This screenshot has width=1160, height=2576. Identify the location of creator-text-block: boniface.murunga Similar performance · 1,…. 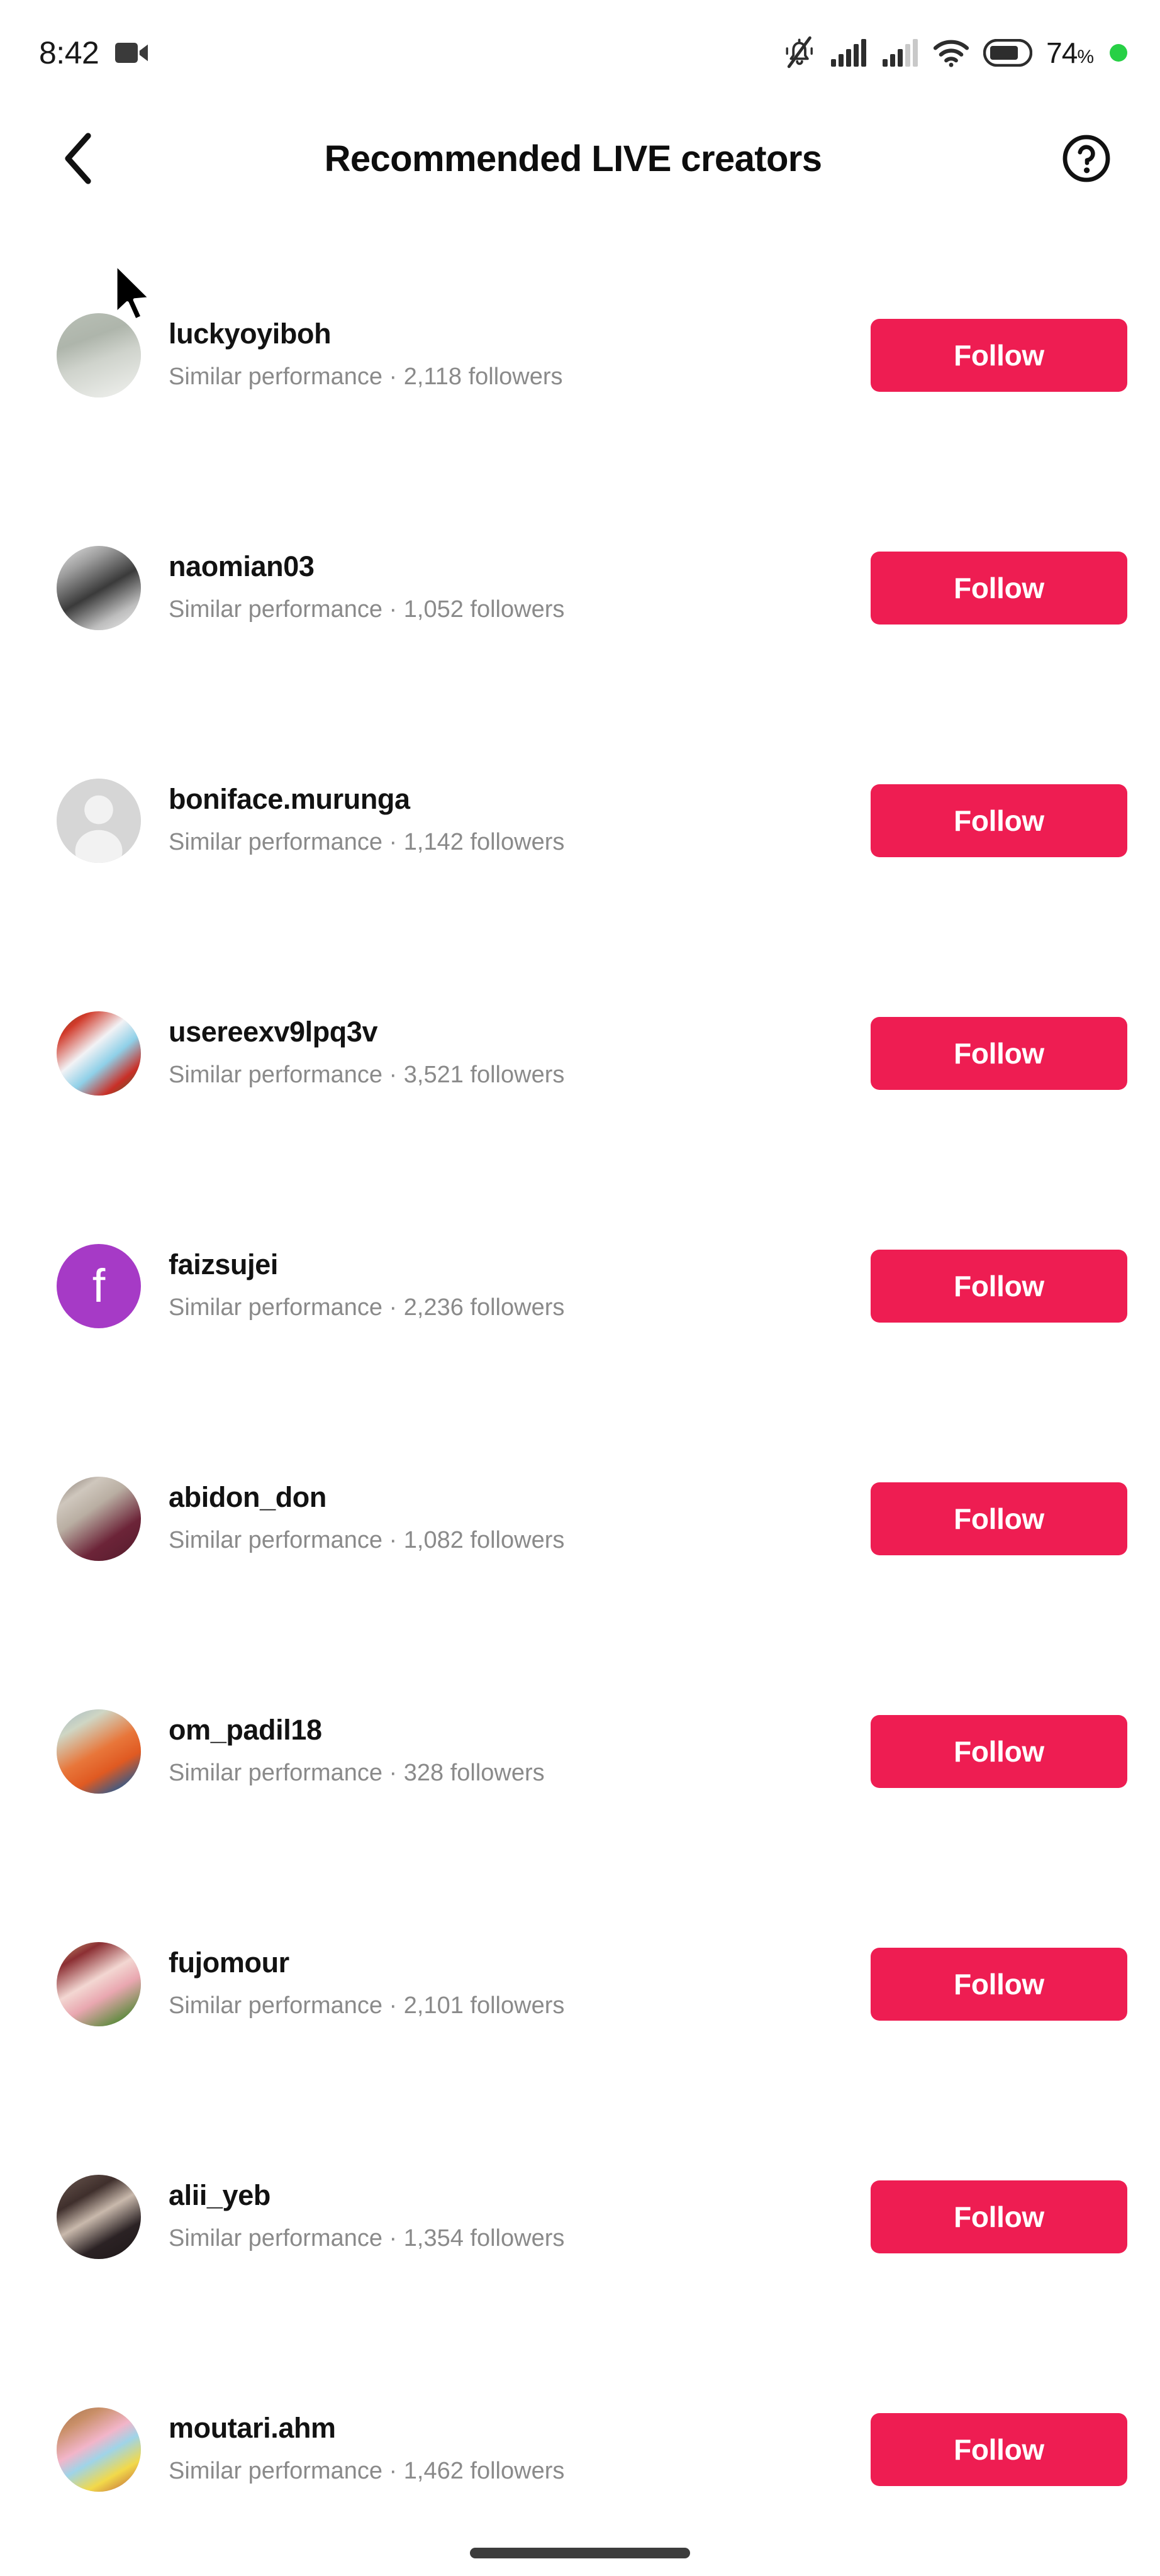
(512, 820).